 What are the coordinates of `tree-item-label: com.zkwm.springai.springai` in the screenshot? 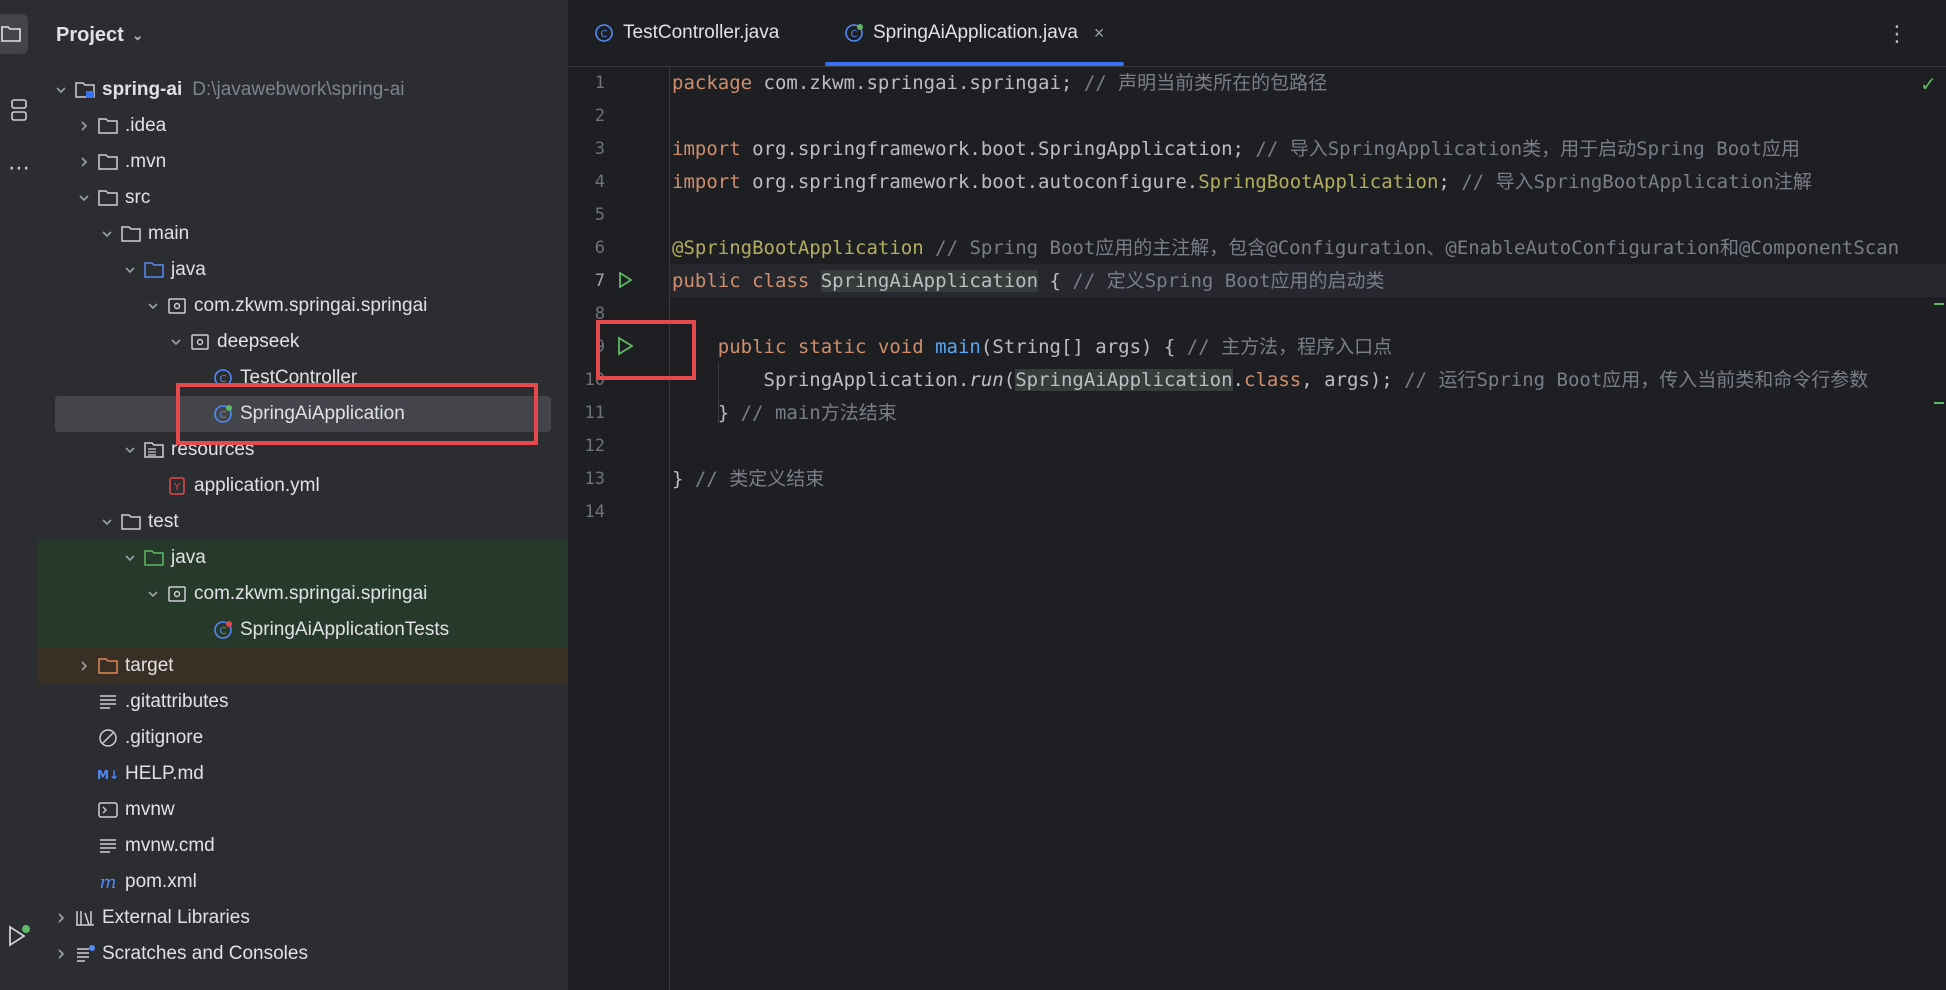 It's located at (311, 305).